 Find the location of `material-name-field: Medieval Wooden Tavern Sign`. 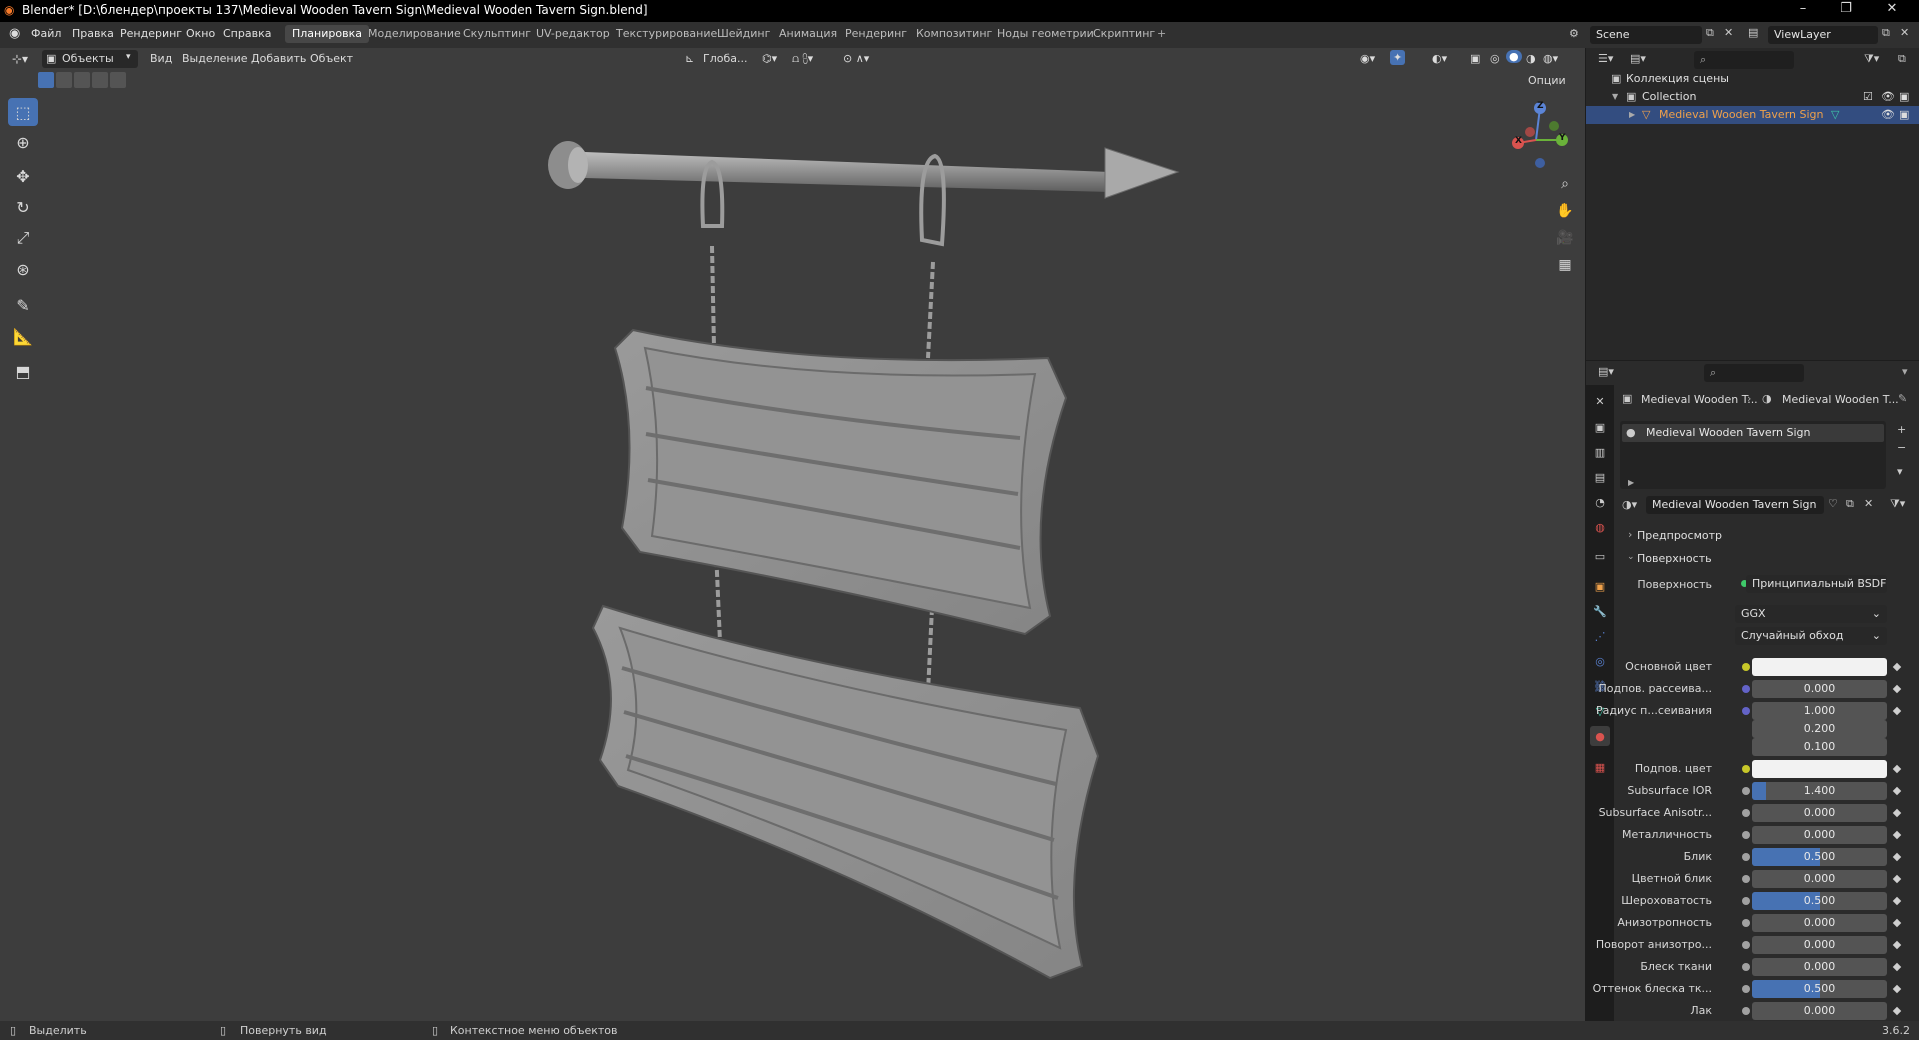

material-name-field: Medieval Wooden Tavern Sign is located at coordinates (1735, 505).